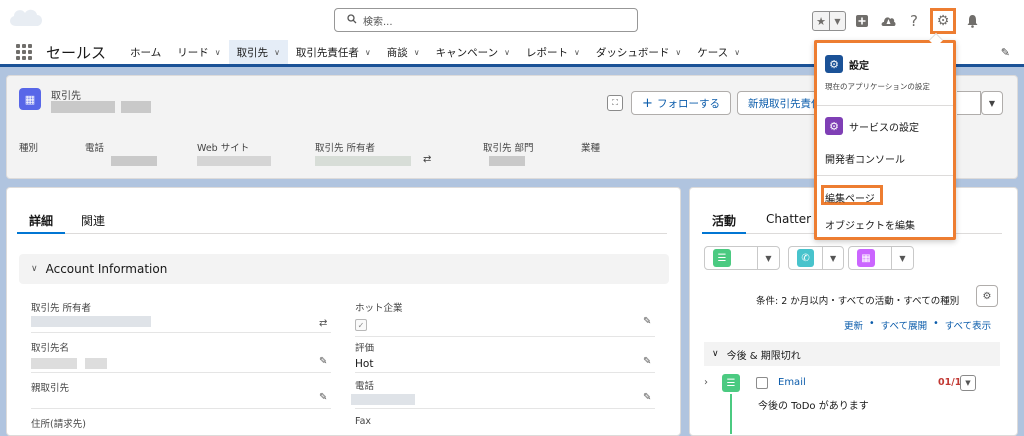 Image resolution: width=1024 pixels, height=436 pixels. Describe the element at coordinates (865, 158) in the screenshot. I see `menu-item-developer-console: 開発者コンソール` at that location.